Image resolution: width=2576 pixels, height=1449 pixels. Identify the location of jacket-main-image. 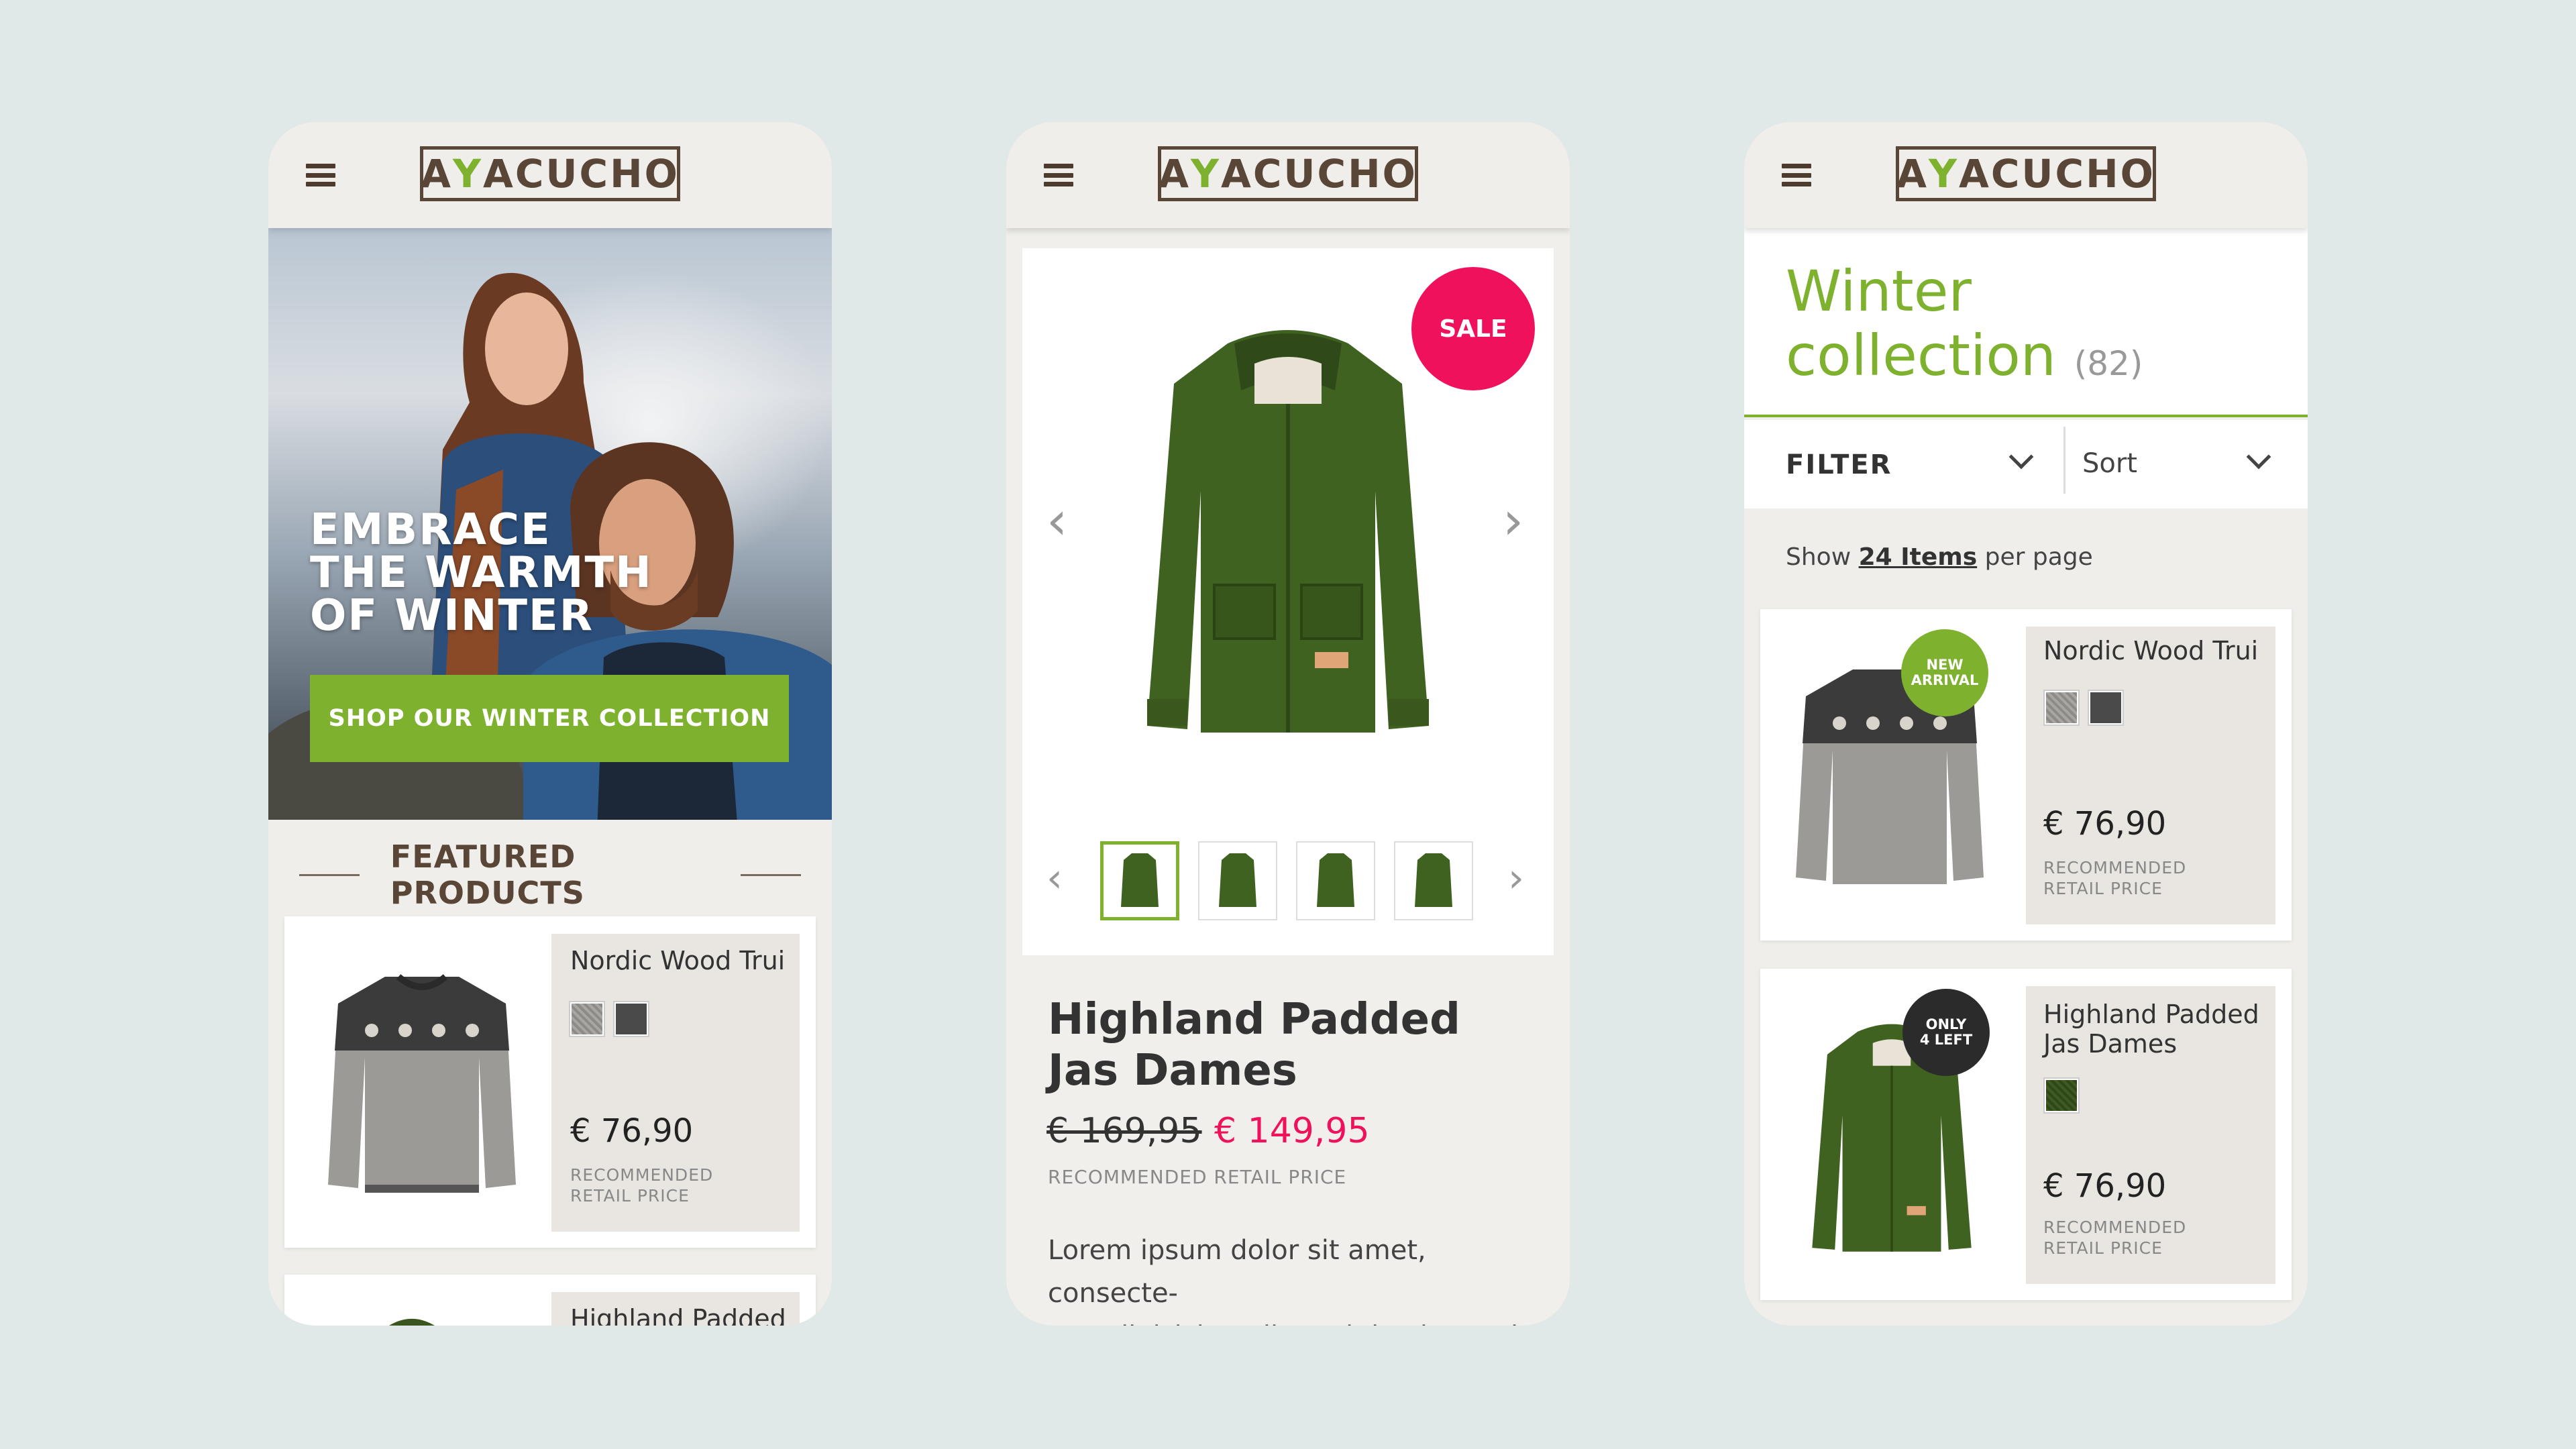
(1288, 531).